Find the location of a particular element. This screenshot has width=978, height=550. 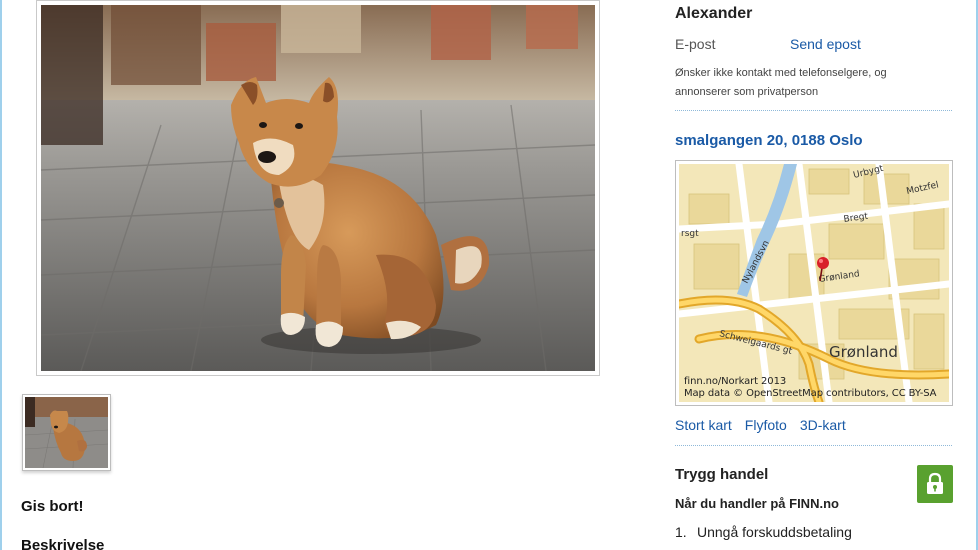

safe-trade-title: Trygg handel is located at coordinates (722, 474).